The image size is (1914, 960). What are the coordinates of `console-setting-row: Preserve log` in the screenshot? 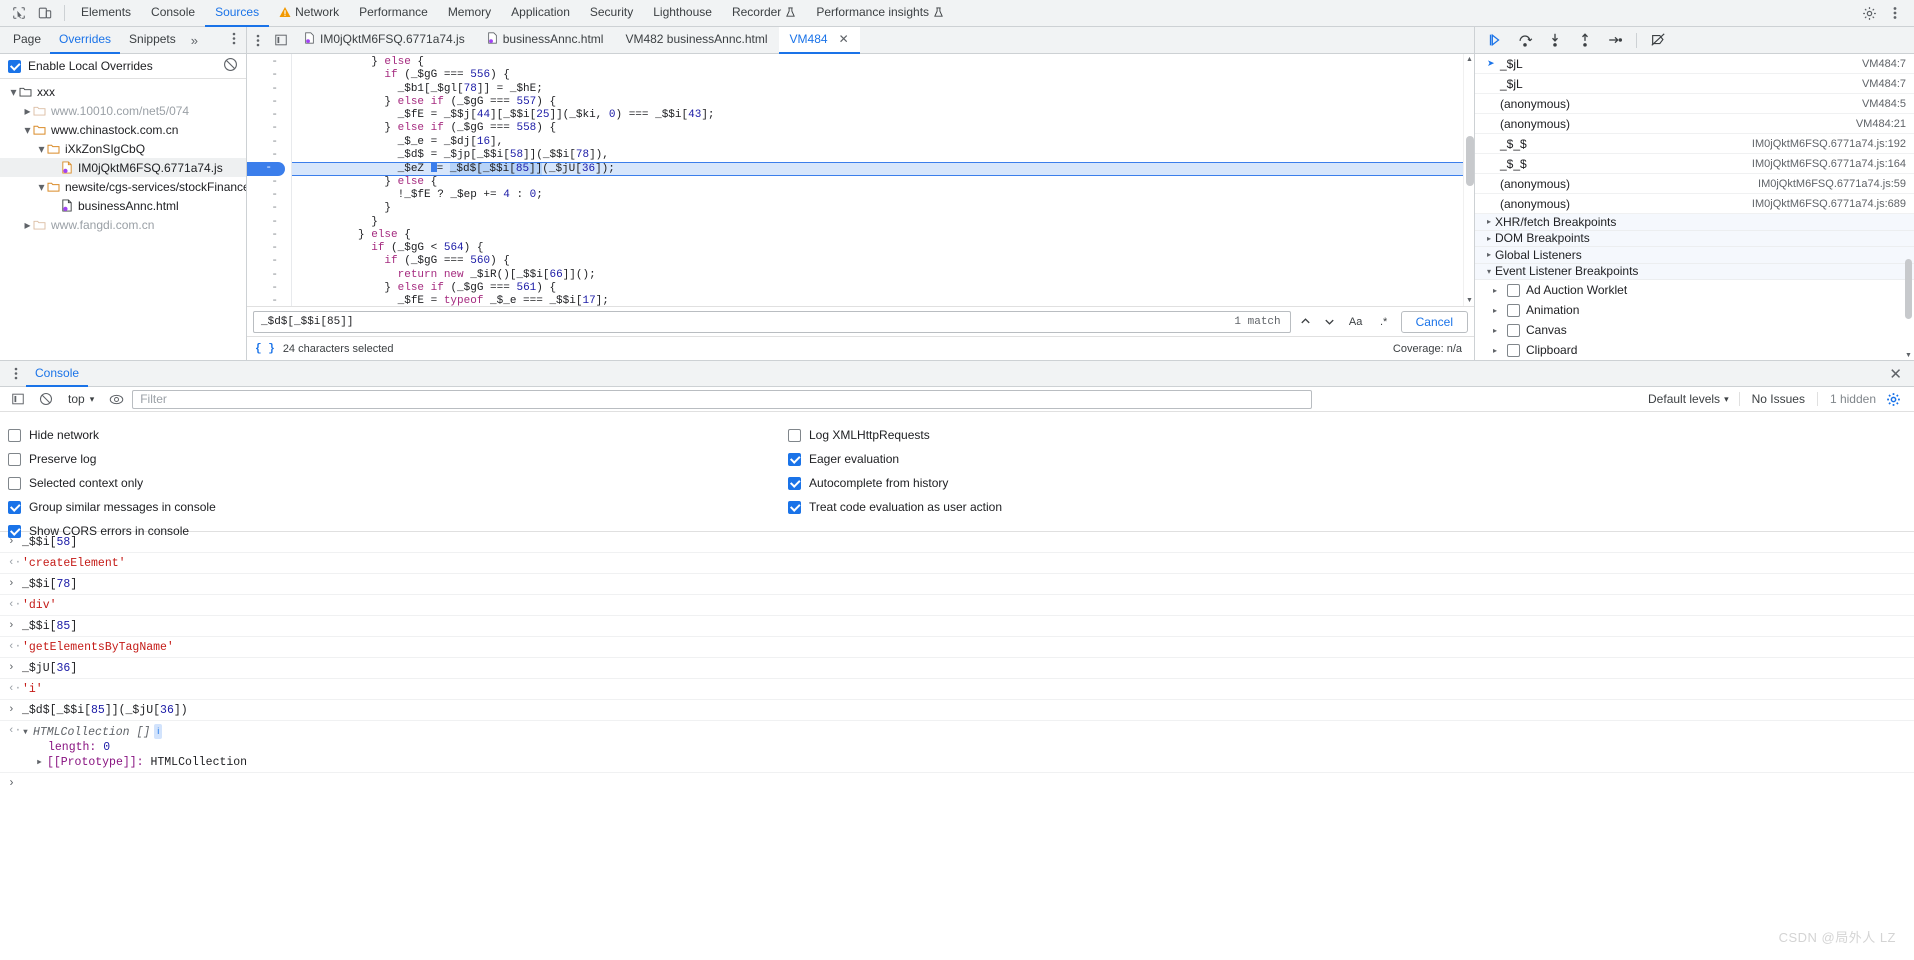 It's located at (394, 459).